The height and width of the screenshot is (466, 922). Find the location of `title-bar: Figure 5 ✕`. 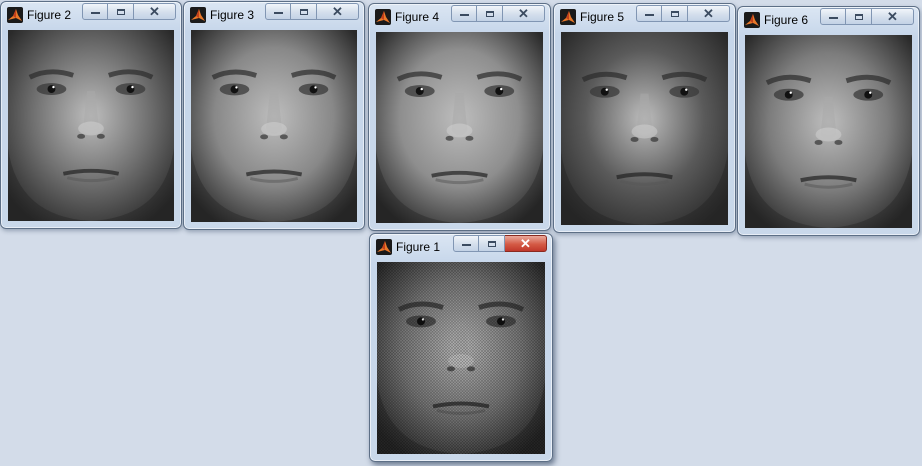

title-bar: Figure 5 ✕ is located at coordinates (644, 16).